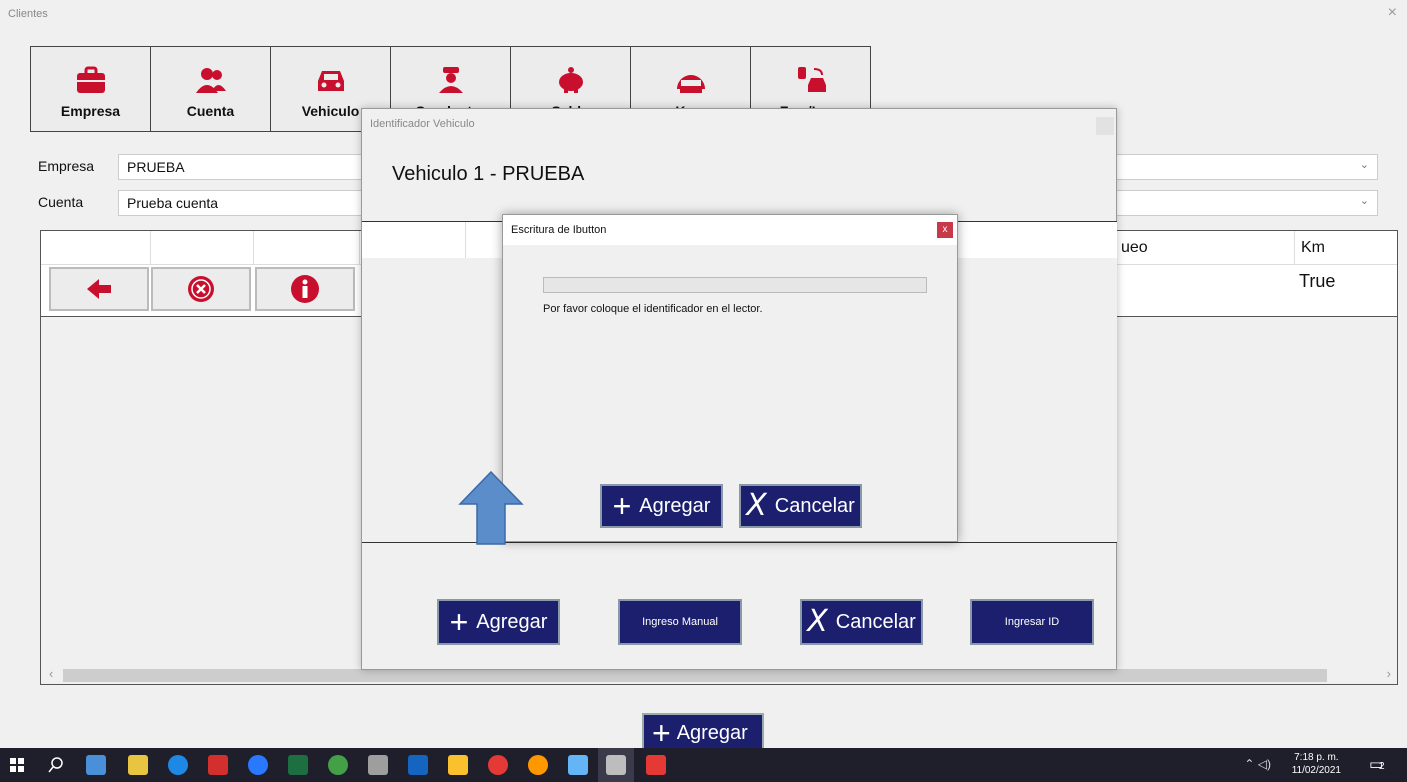 The height and width of the screenshot is (782, 1407). I want to click on acrobat-icon, so click(218, 765).